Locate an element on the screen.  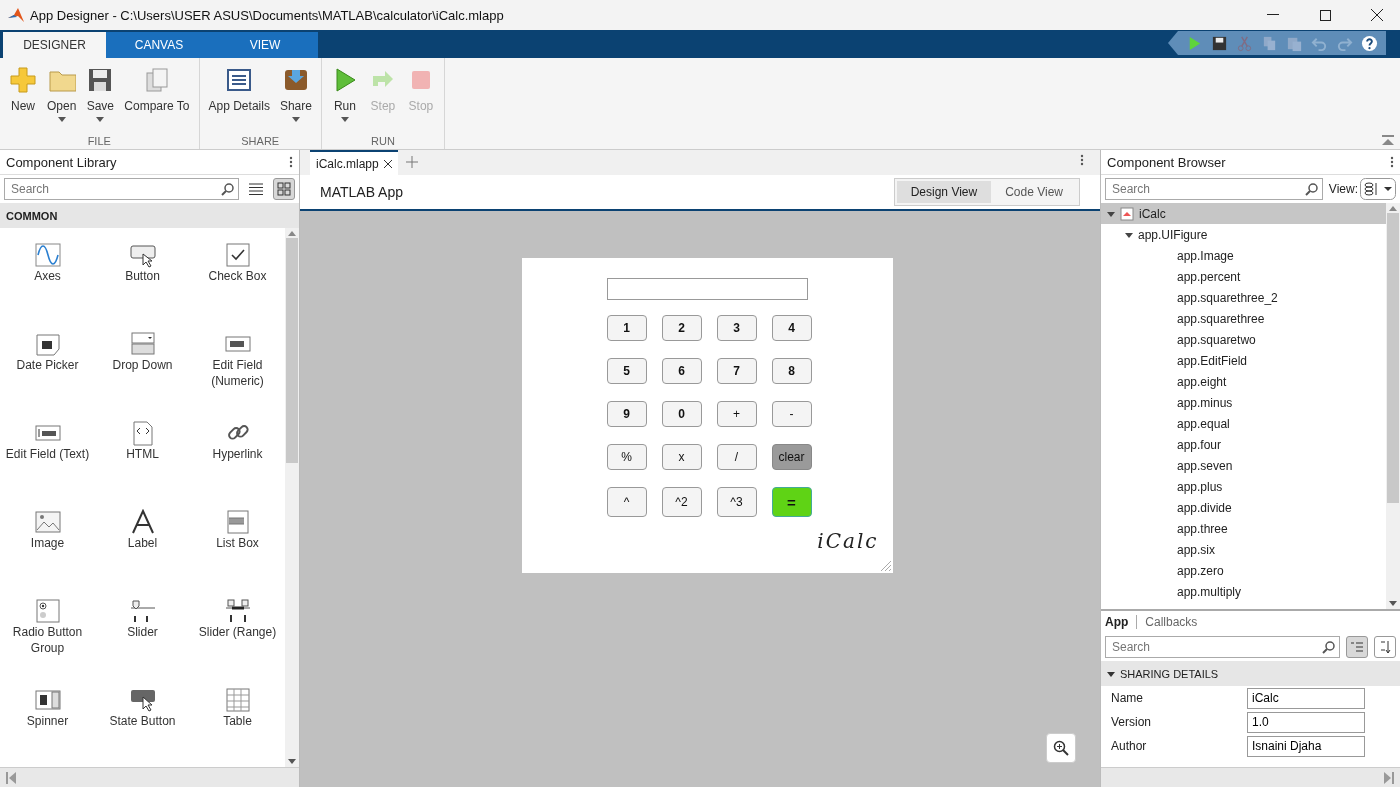
calculator-key: - is located at coordinates (791, 414).